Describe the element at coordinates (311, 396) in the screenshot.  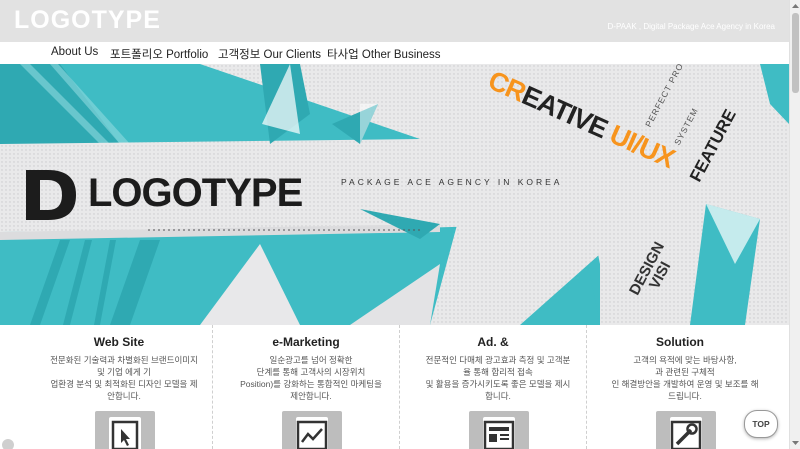
I see `service-desc-line: 제안합니다.` at that location.